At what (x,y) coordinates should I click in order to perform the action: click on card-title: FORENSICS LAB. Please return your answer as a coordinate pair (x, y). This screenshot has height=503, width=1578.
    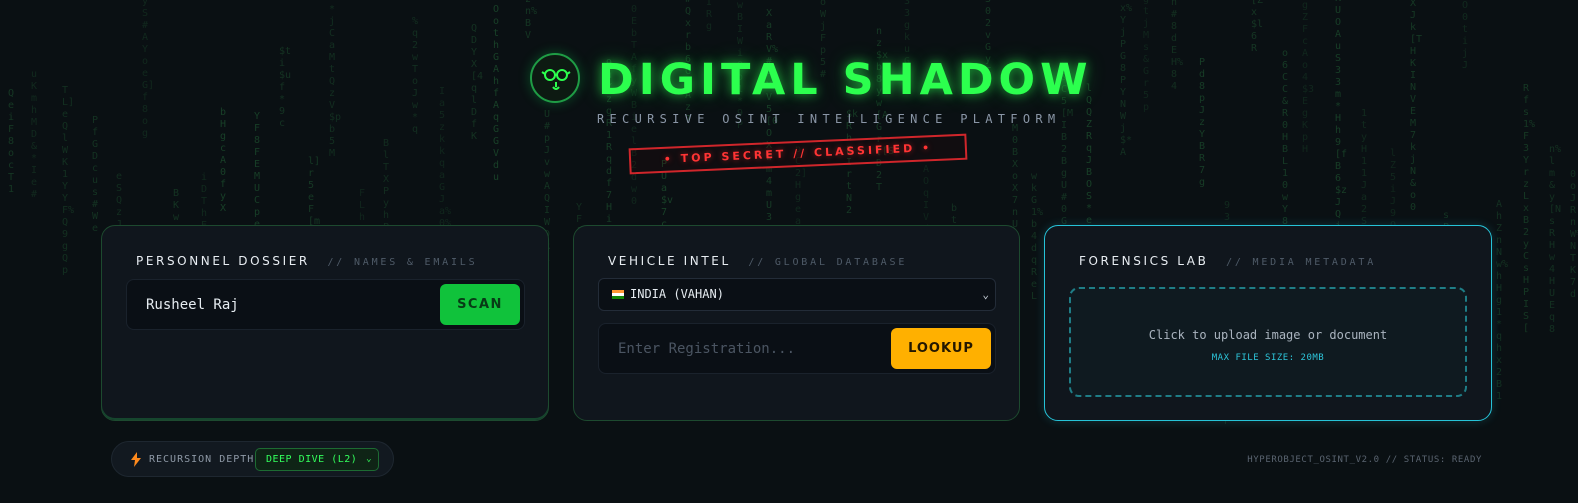
    Looking at the image, I should click on (1144, 261).